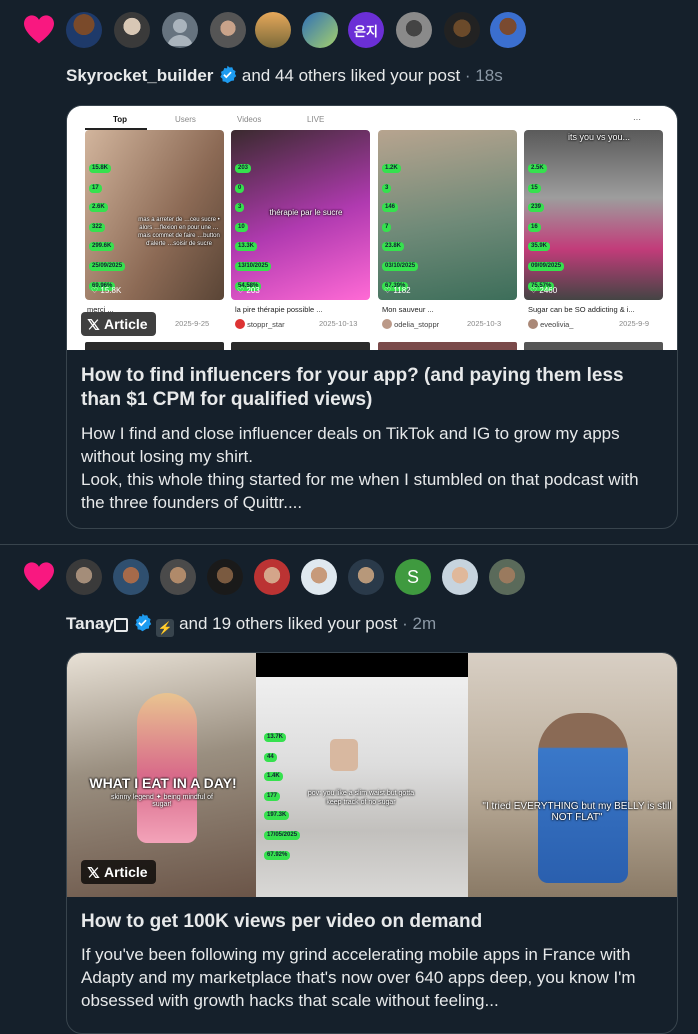  What do you see at coordinates (241, 227) in the screenshot?
I see `stat-shares: 10` at bounding box center [241, 227].